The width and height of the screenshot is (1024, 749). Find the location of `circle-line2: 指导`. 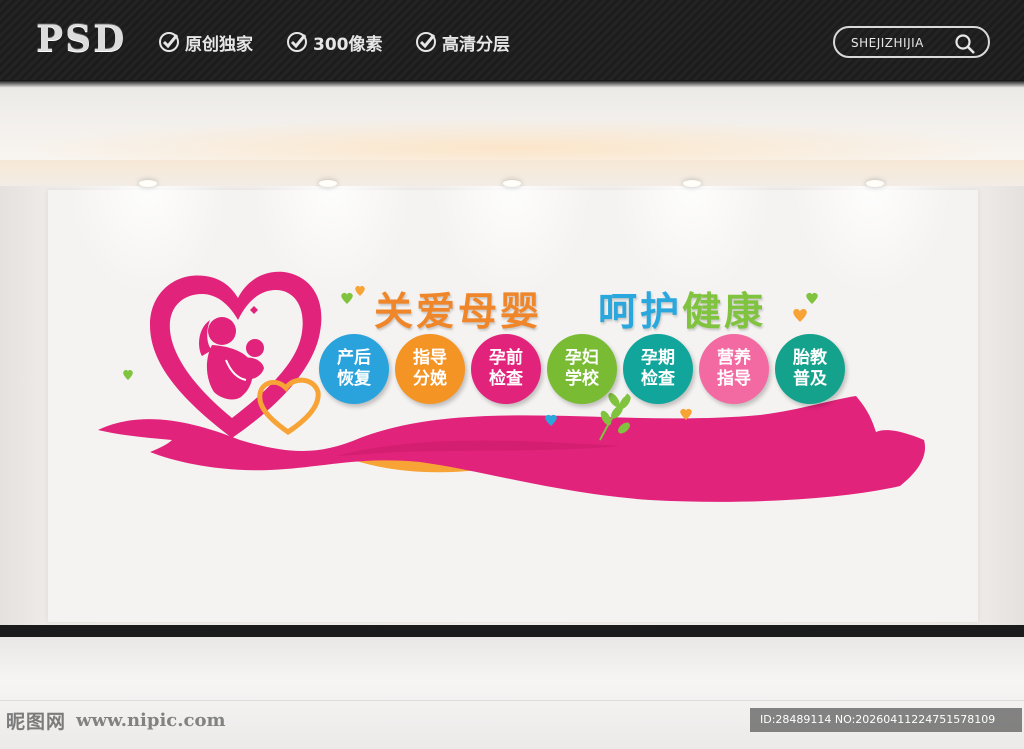

circle-line2: 指导 is located at coordinates (734, 379).